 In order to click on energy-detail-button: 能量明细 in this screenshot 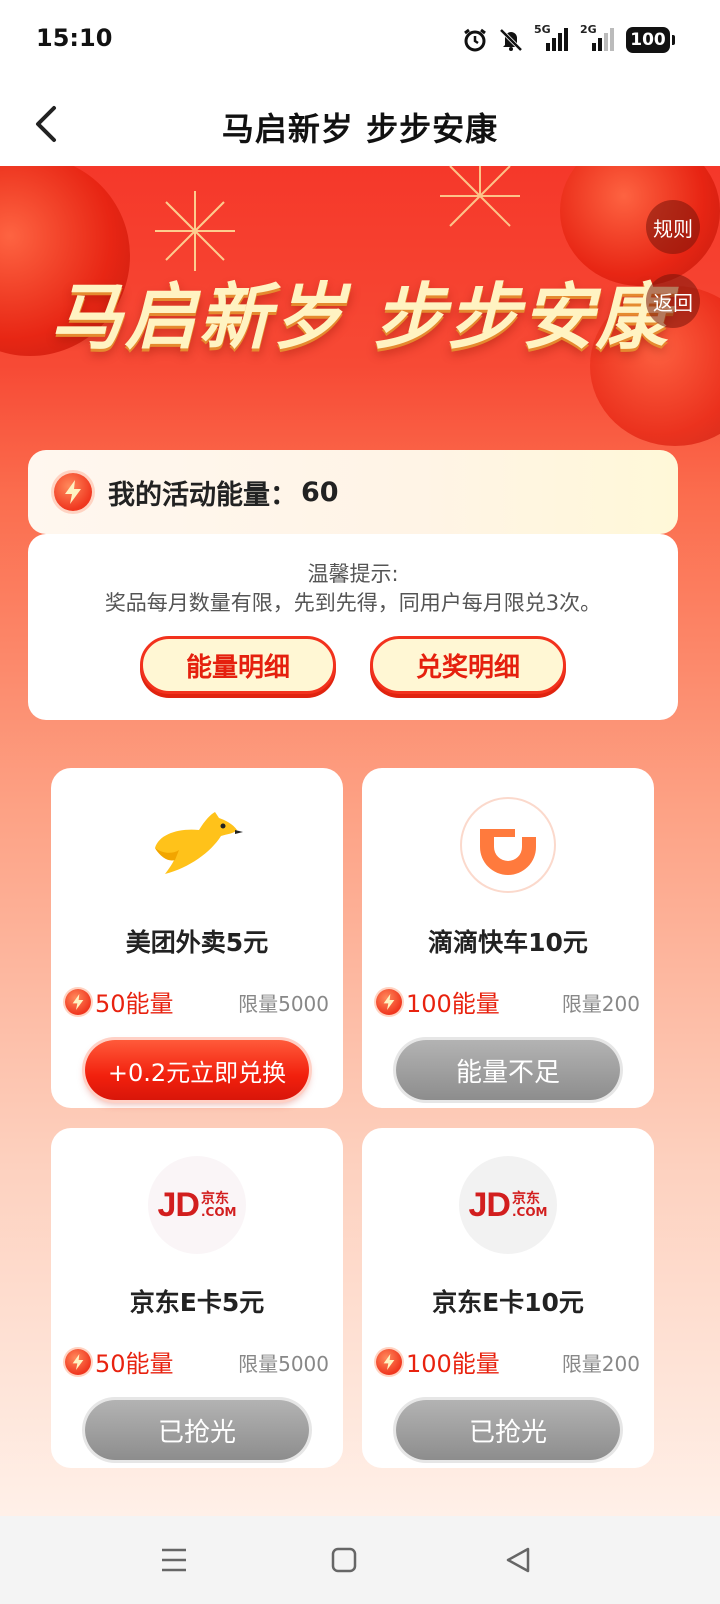, I will do `click(238, 665)`.